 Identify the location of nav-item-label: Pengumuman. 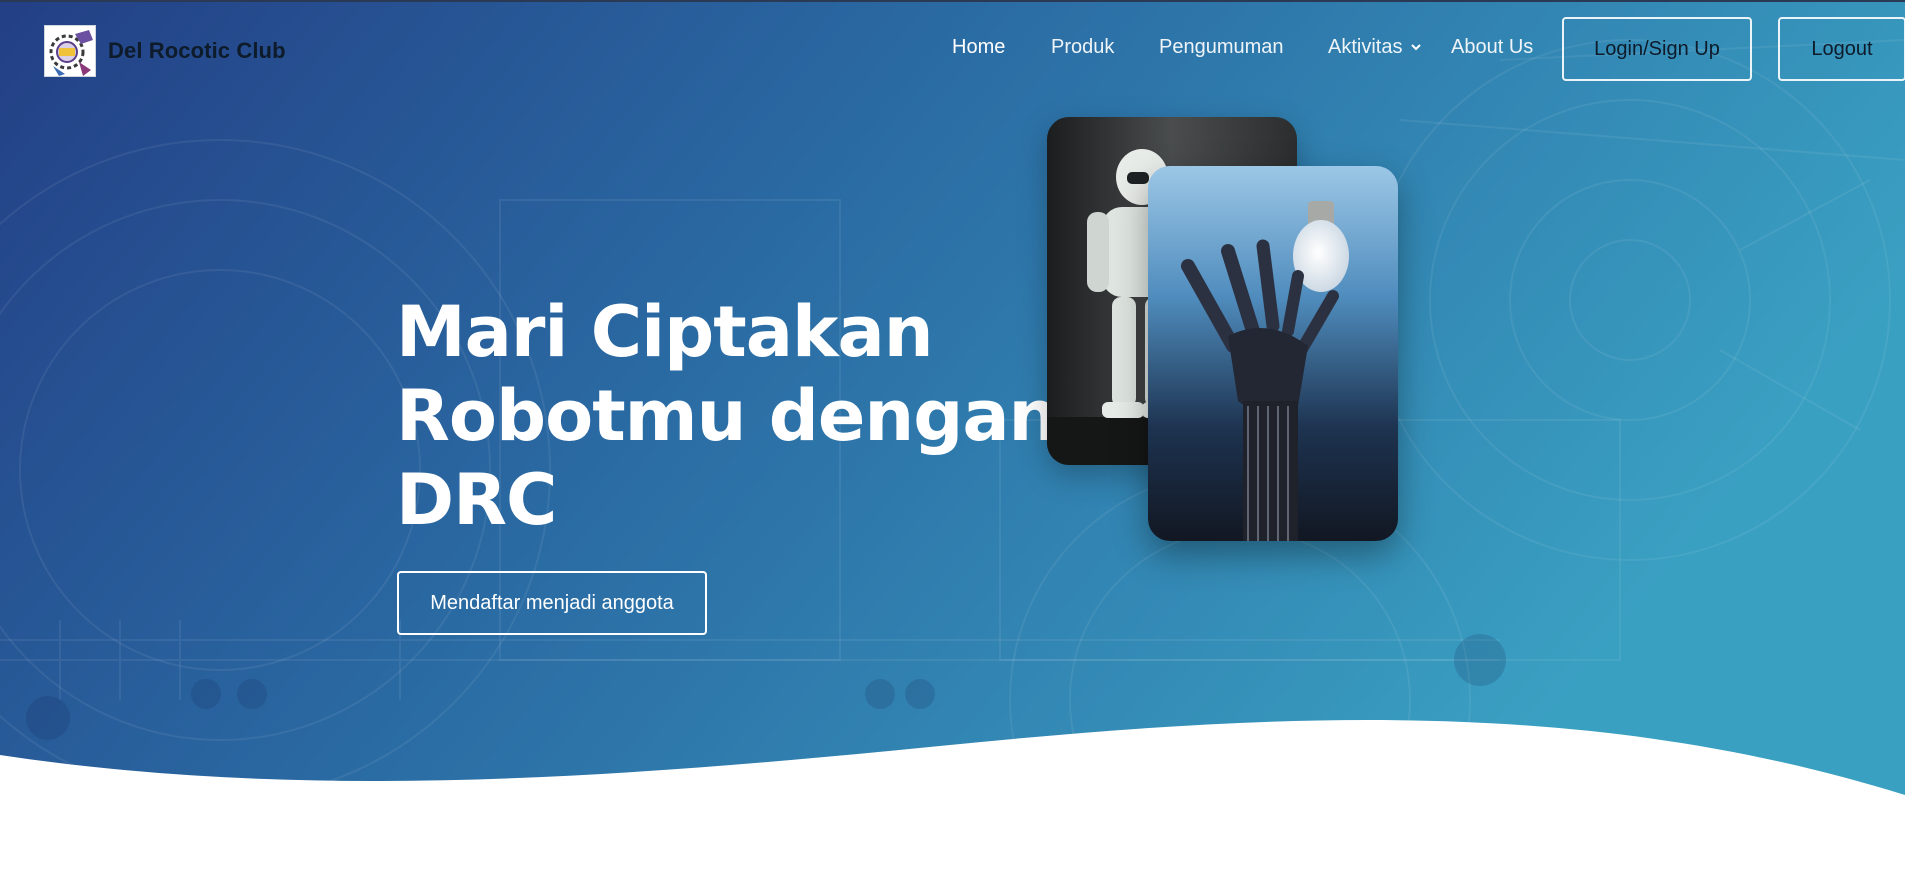
(1221, 46).